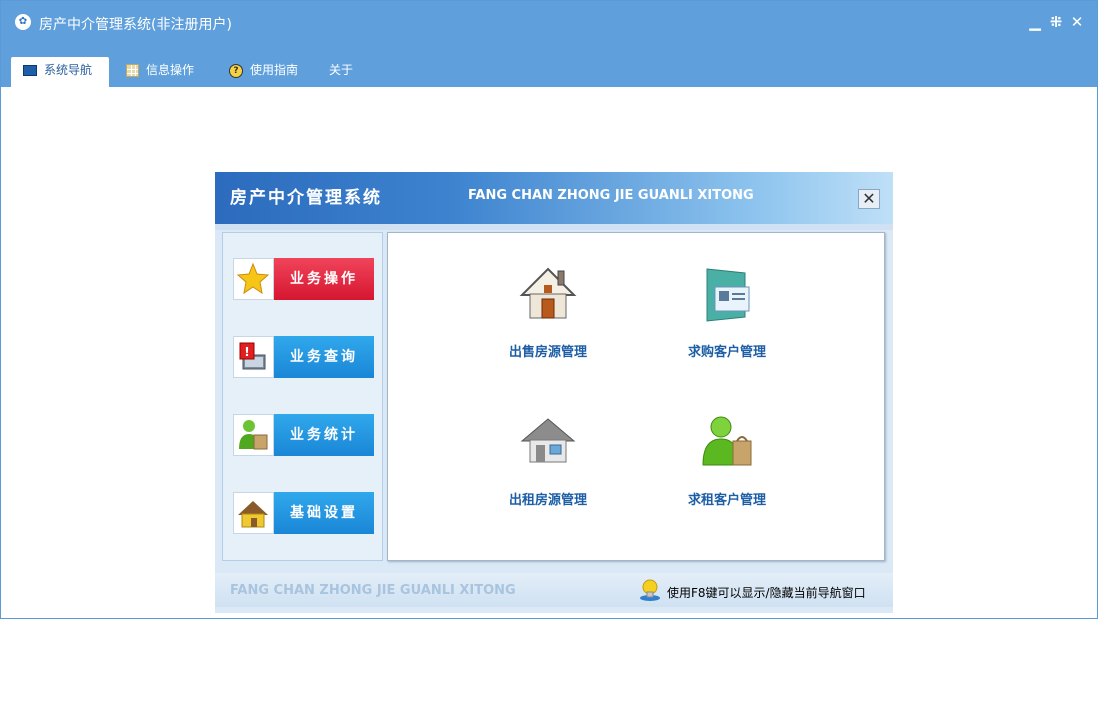 This screenshot has width=1098, height=728. I want to click on business-ops-button: 业务操作, so click(303, 279).